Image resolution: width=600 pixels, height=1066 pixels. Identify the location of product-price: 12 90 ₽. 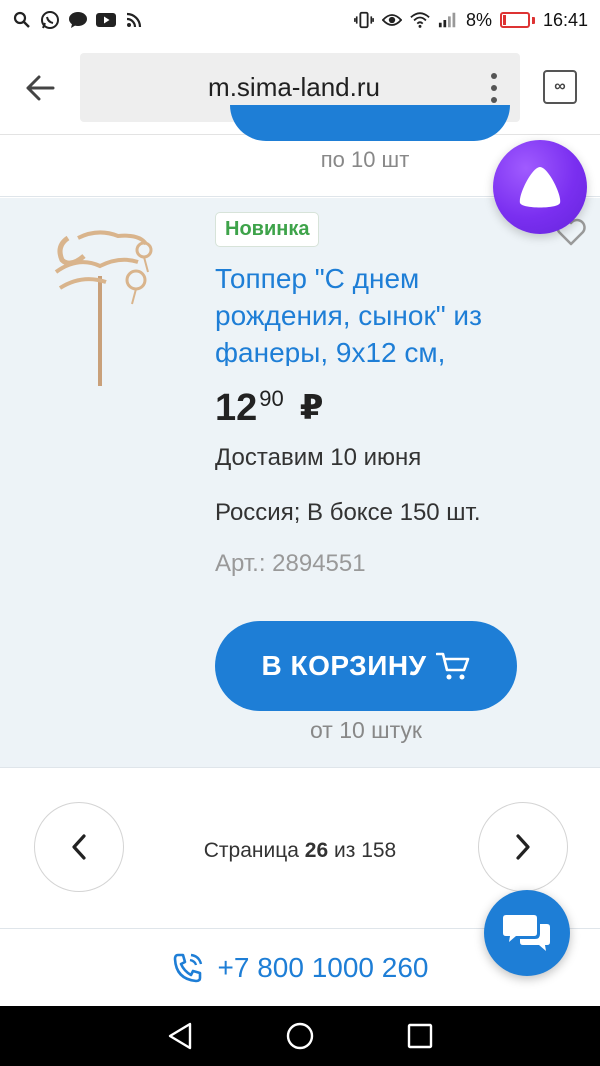
(269, 408).